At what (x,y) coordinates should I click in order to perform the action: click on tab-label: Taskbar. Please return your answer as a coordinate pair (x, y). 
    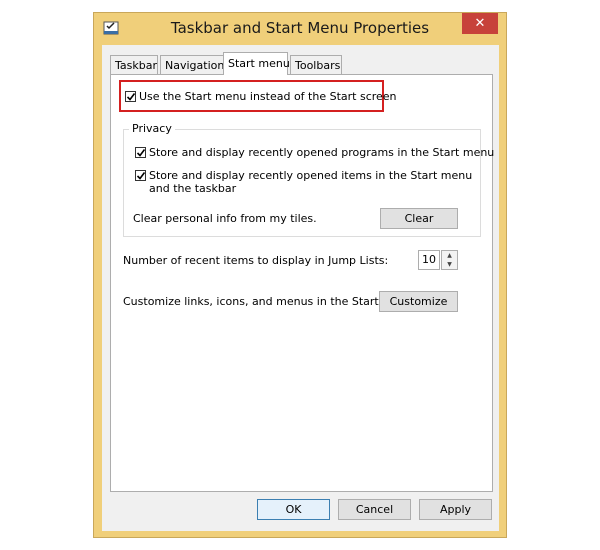
    Looking at the image, I should click on (136, 65).